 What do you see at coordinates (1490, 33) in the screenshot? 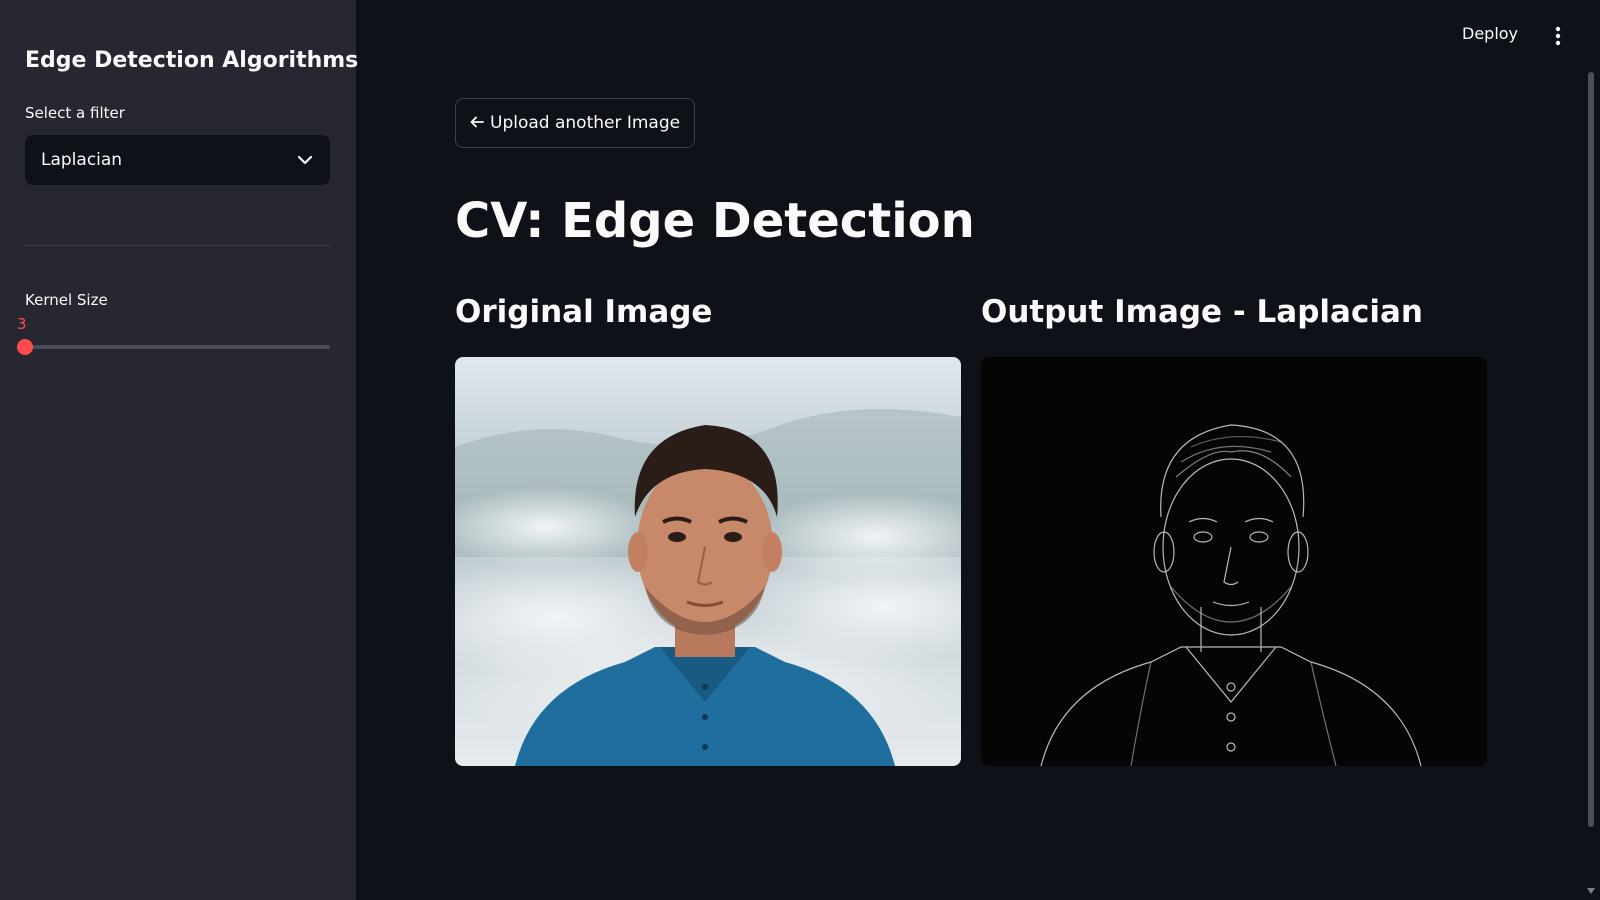
I see `deploy-button: Deploy` at bounding box center [1490, 33].